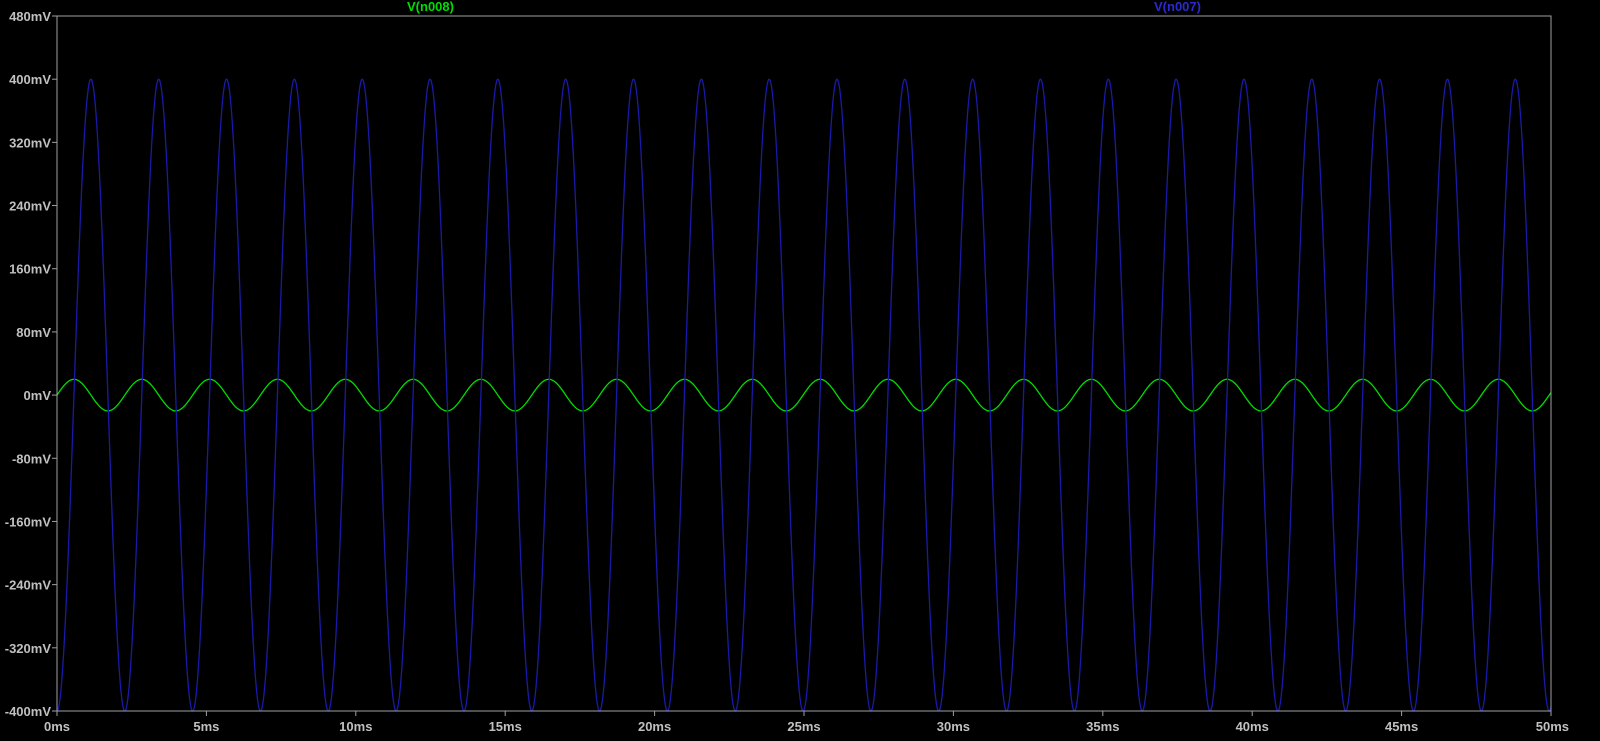 The image size is (1600, 741). Describe the element at coordinates (430, 7) in the screenshot. I see `legend-label: V(n008)` at that location.